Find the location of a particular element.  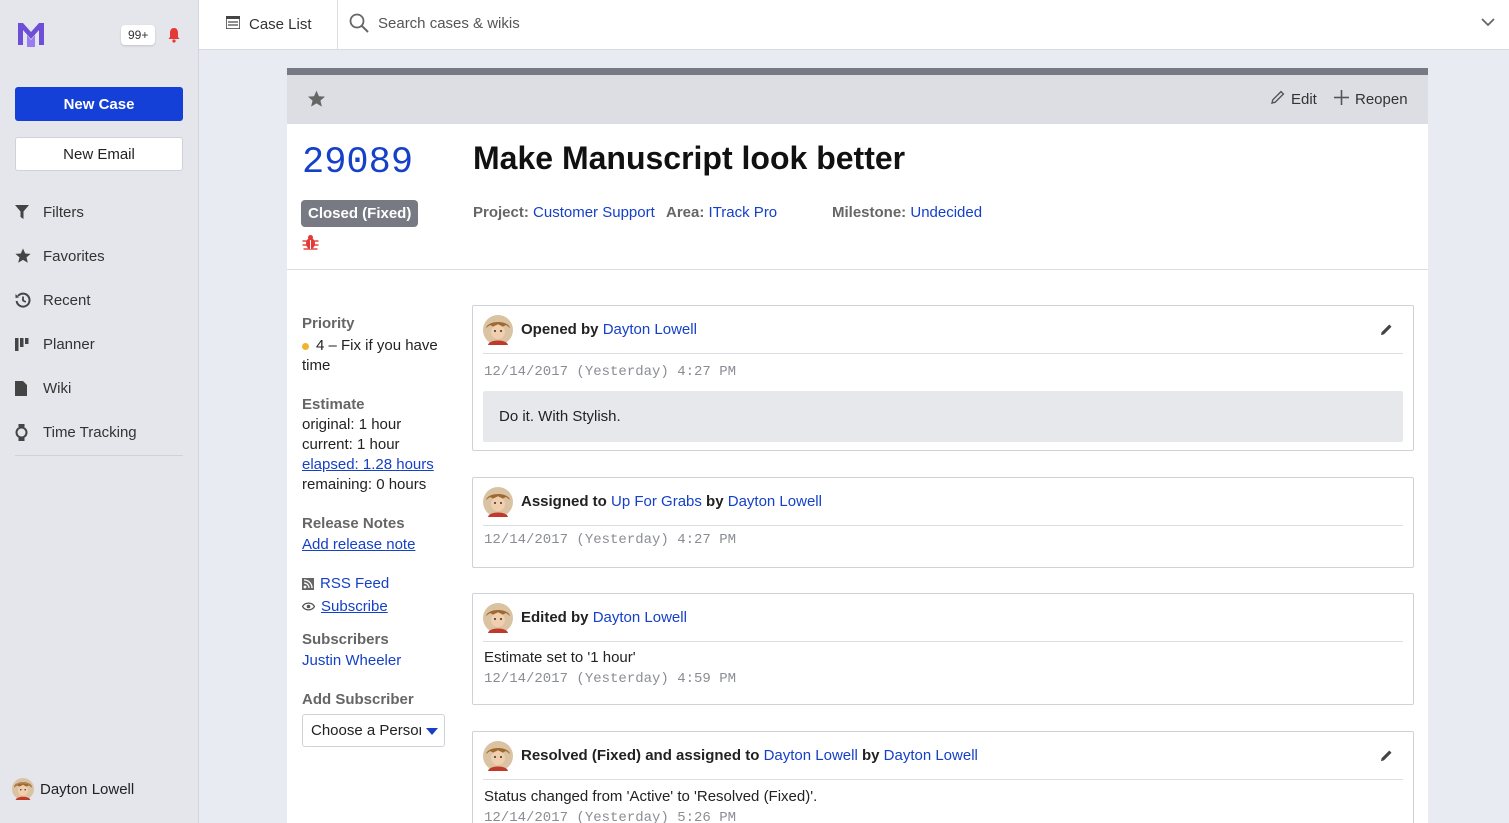

area-field: Area: ITrack Pro is located at coordinates (721, 212).